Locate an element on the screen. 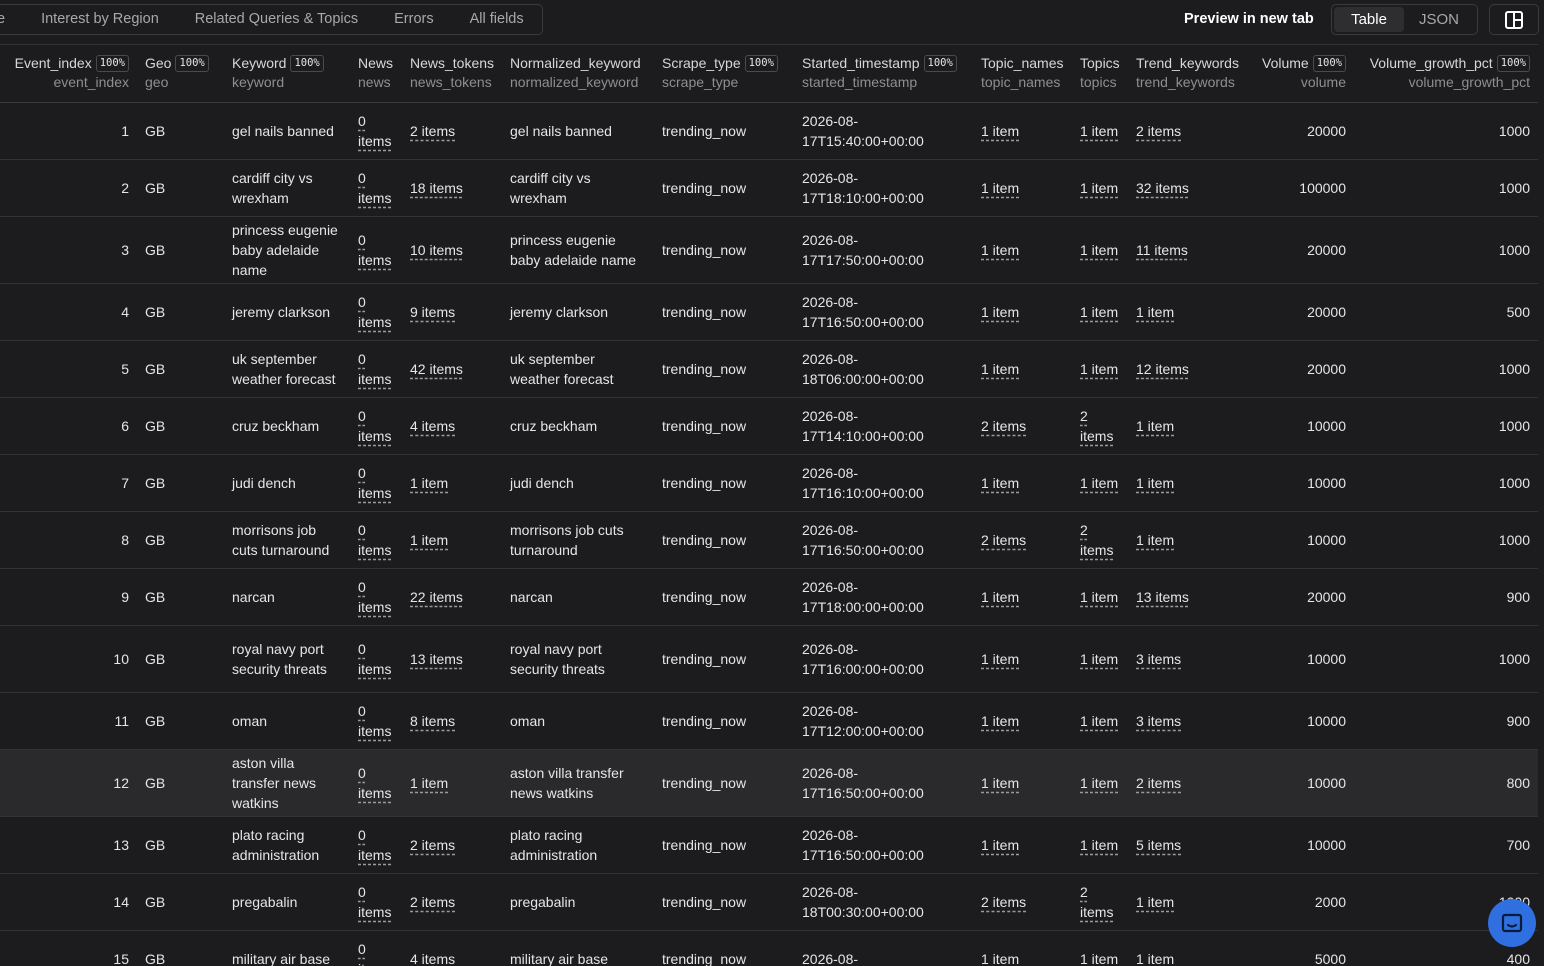 The height and width of the screenshot is (966, 1544). column-header-topics: Topics topics is located at coordinates (1100, 74).